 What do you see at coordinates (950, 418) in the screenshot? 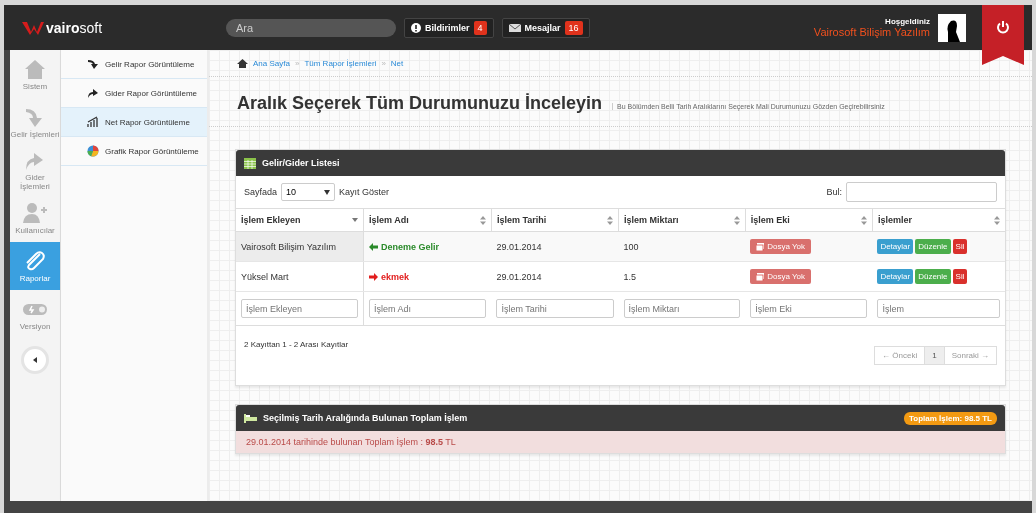
I see `total-badge: Toplam İşlem: 98.5 TL` at bounding box center [950, 418].